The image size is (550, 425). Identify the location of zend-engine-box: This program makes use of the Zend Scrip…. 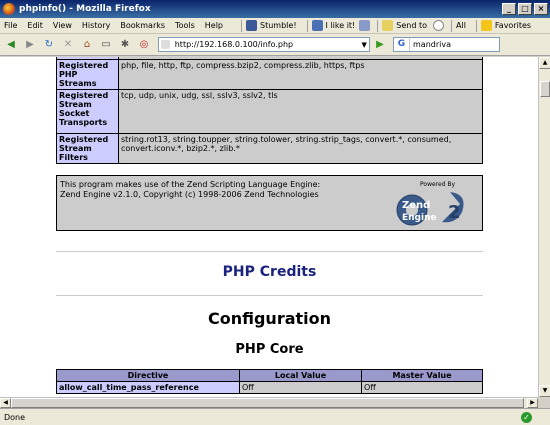
(269, 203).